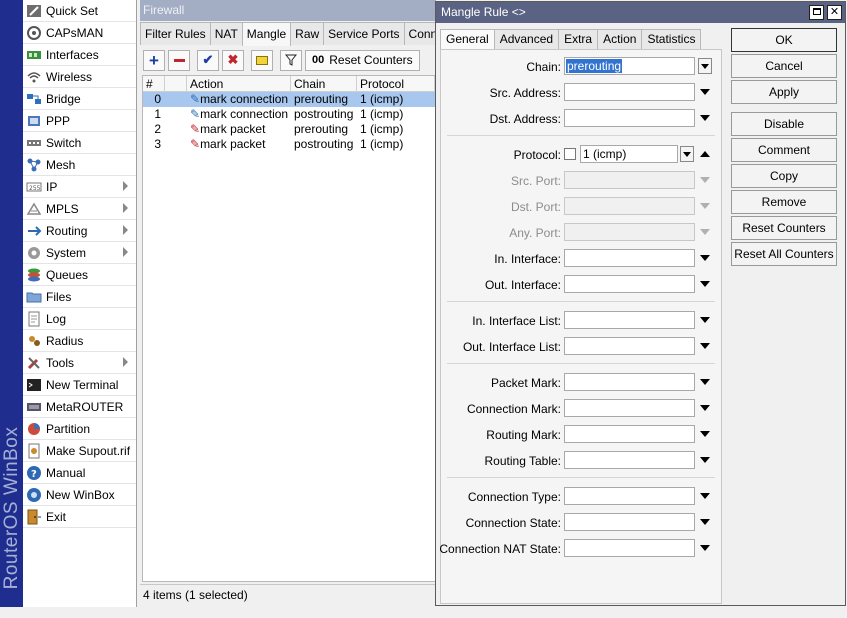  I want to click on menu-item-mesh: Mesh, so click(79, 165).